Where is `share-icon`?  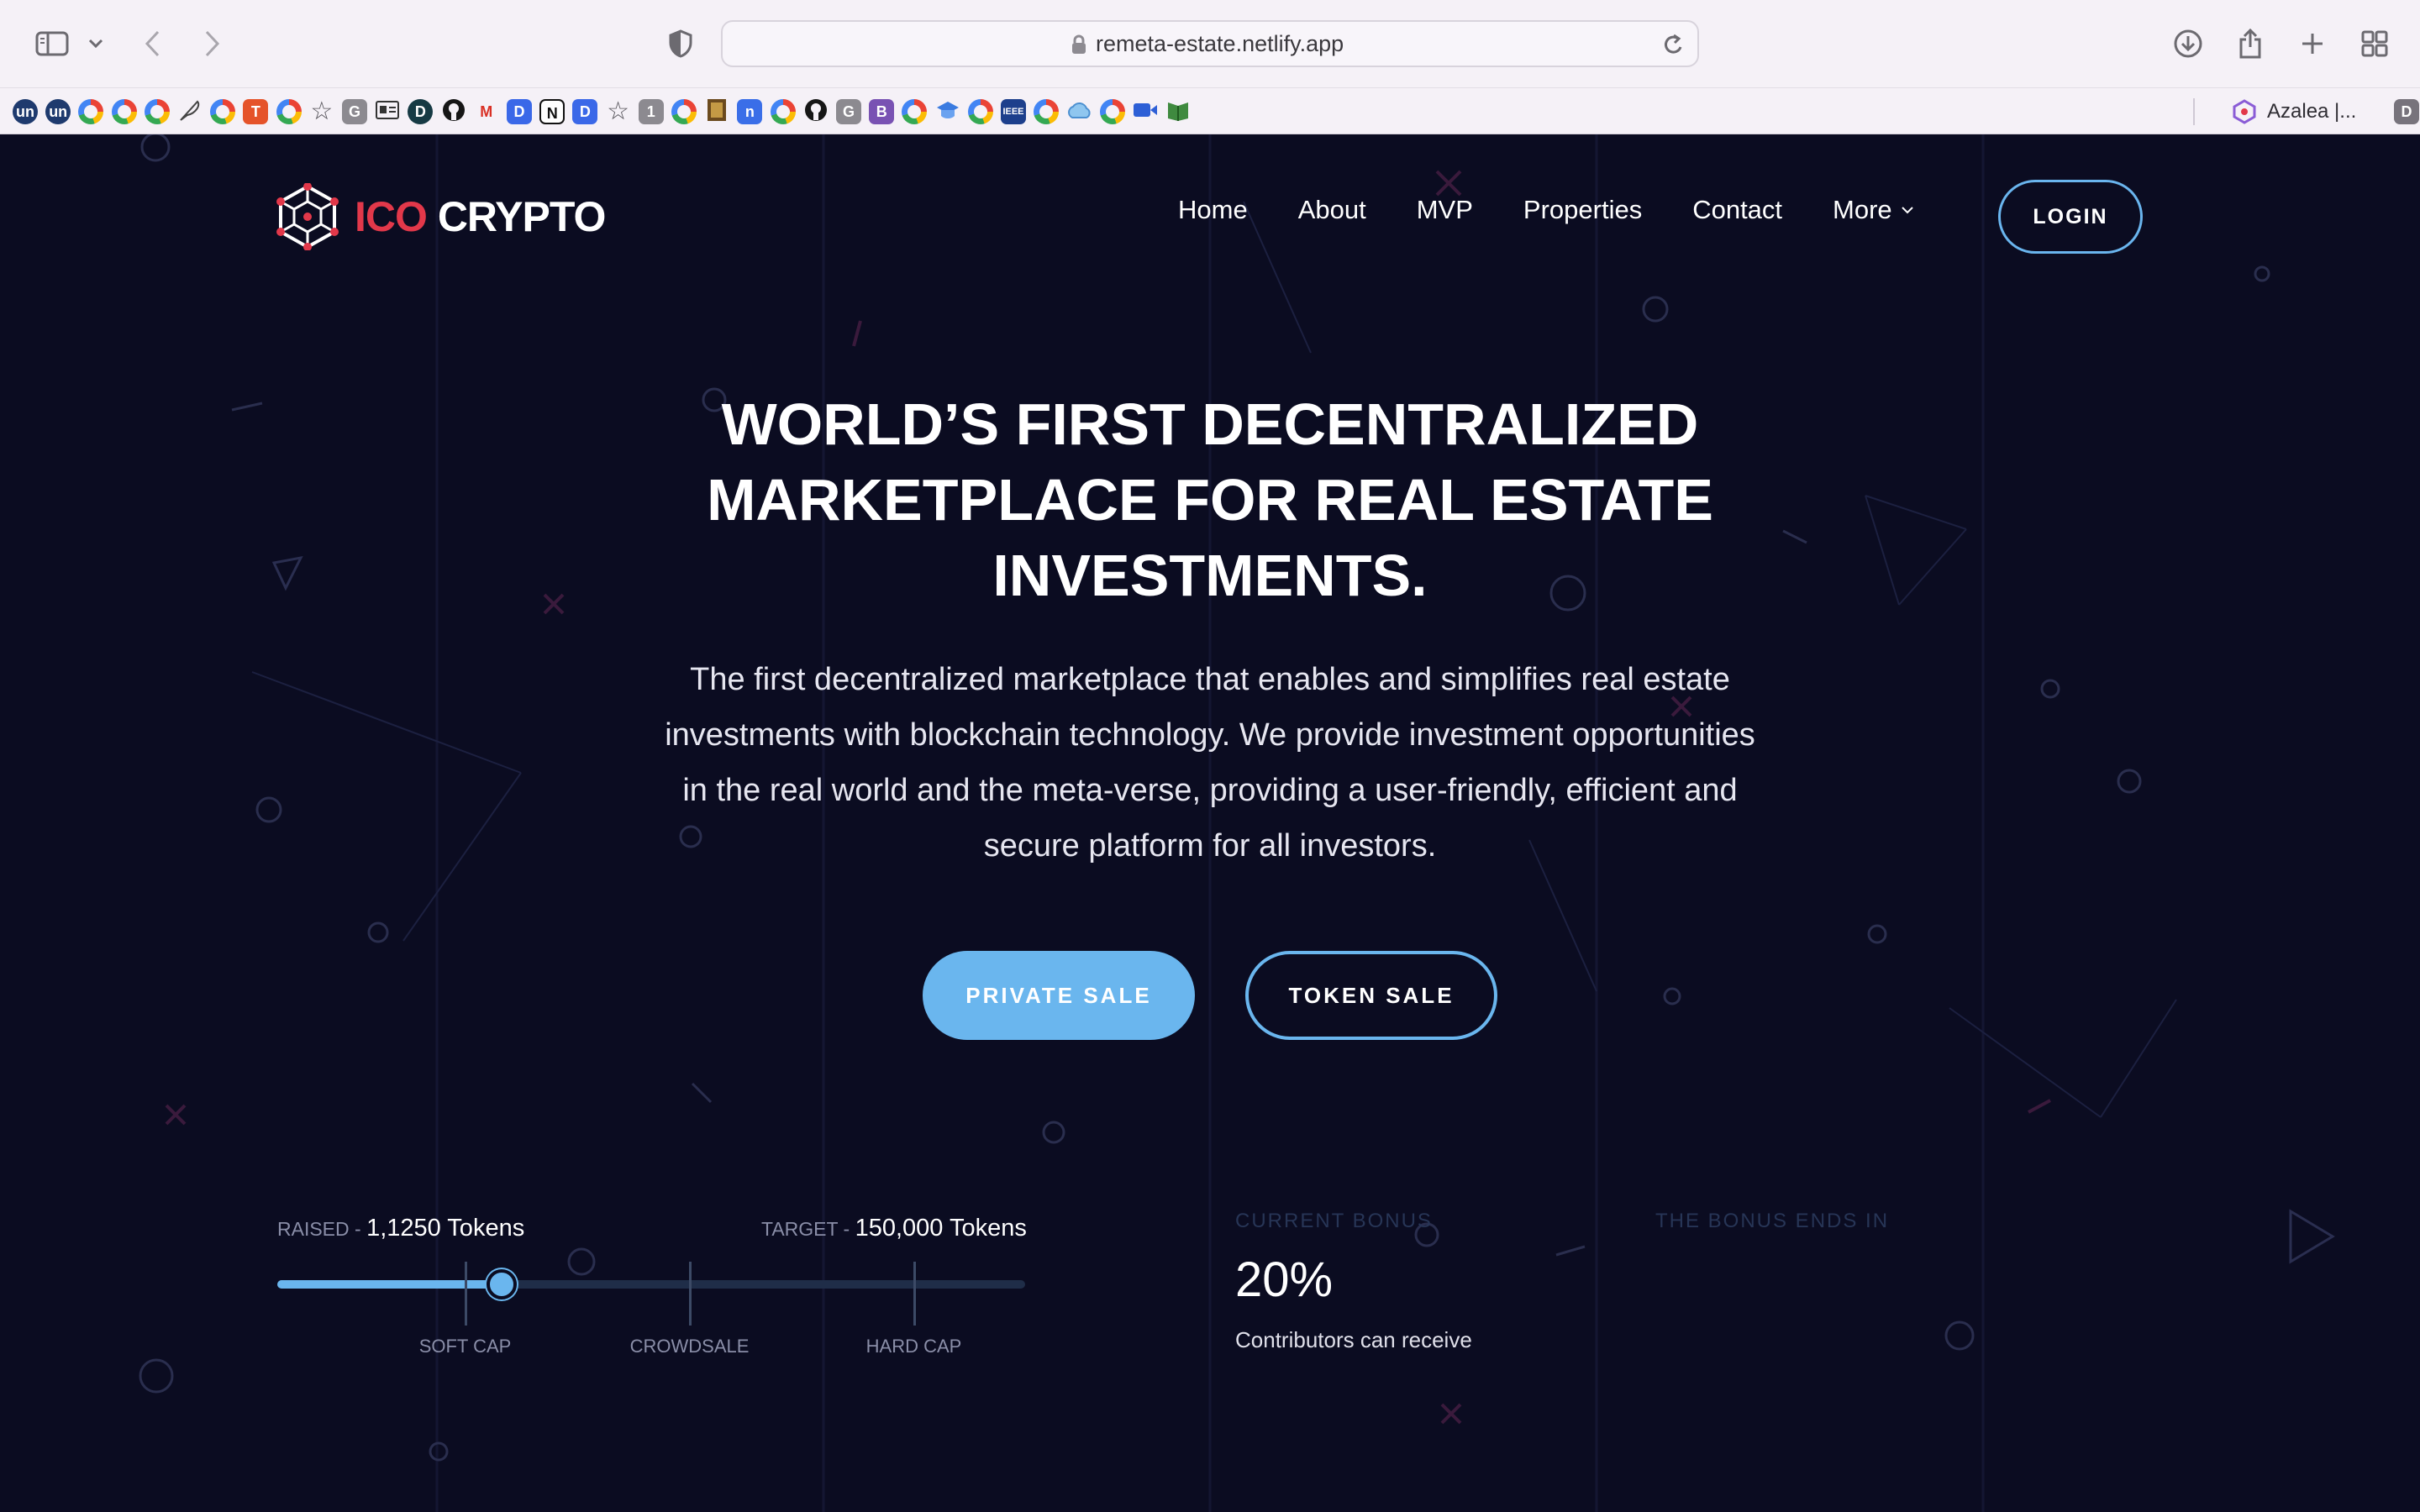
share-icon is located at coordinates (2250, 44).